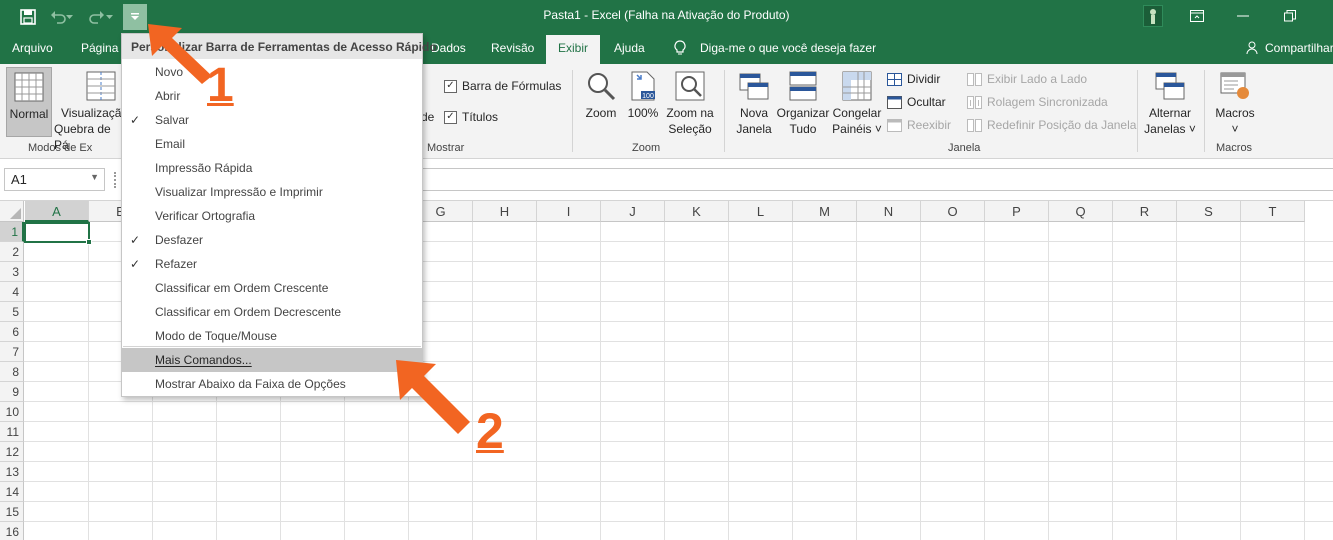  What do you see at coordinates (569, 211) in the screenshot?
I see `column-header: I` at bounding box center [569, 211].